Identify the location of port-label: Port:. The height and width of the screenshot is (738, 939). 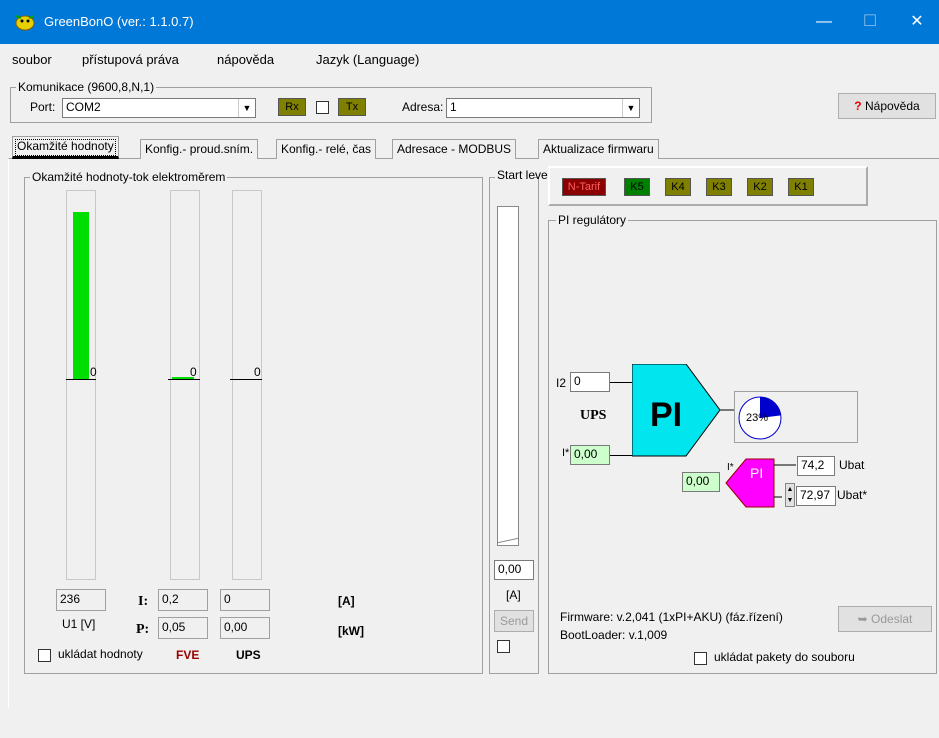
(43, 107).